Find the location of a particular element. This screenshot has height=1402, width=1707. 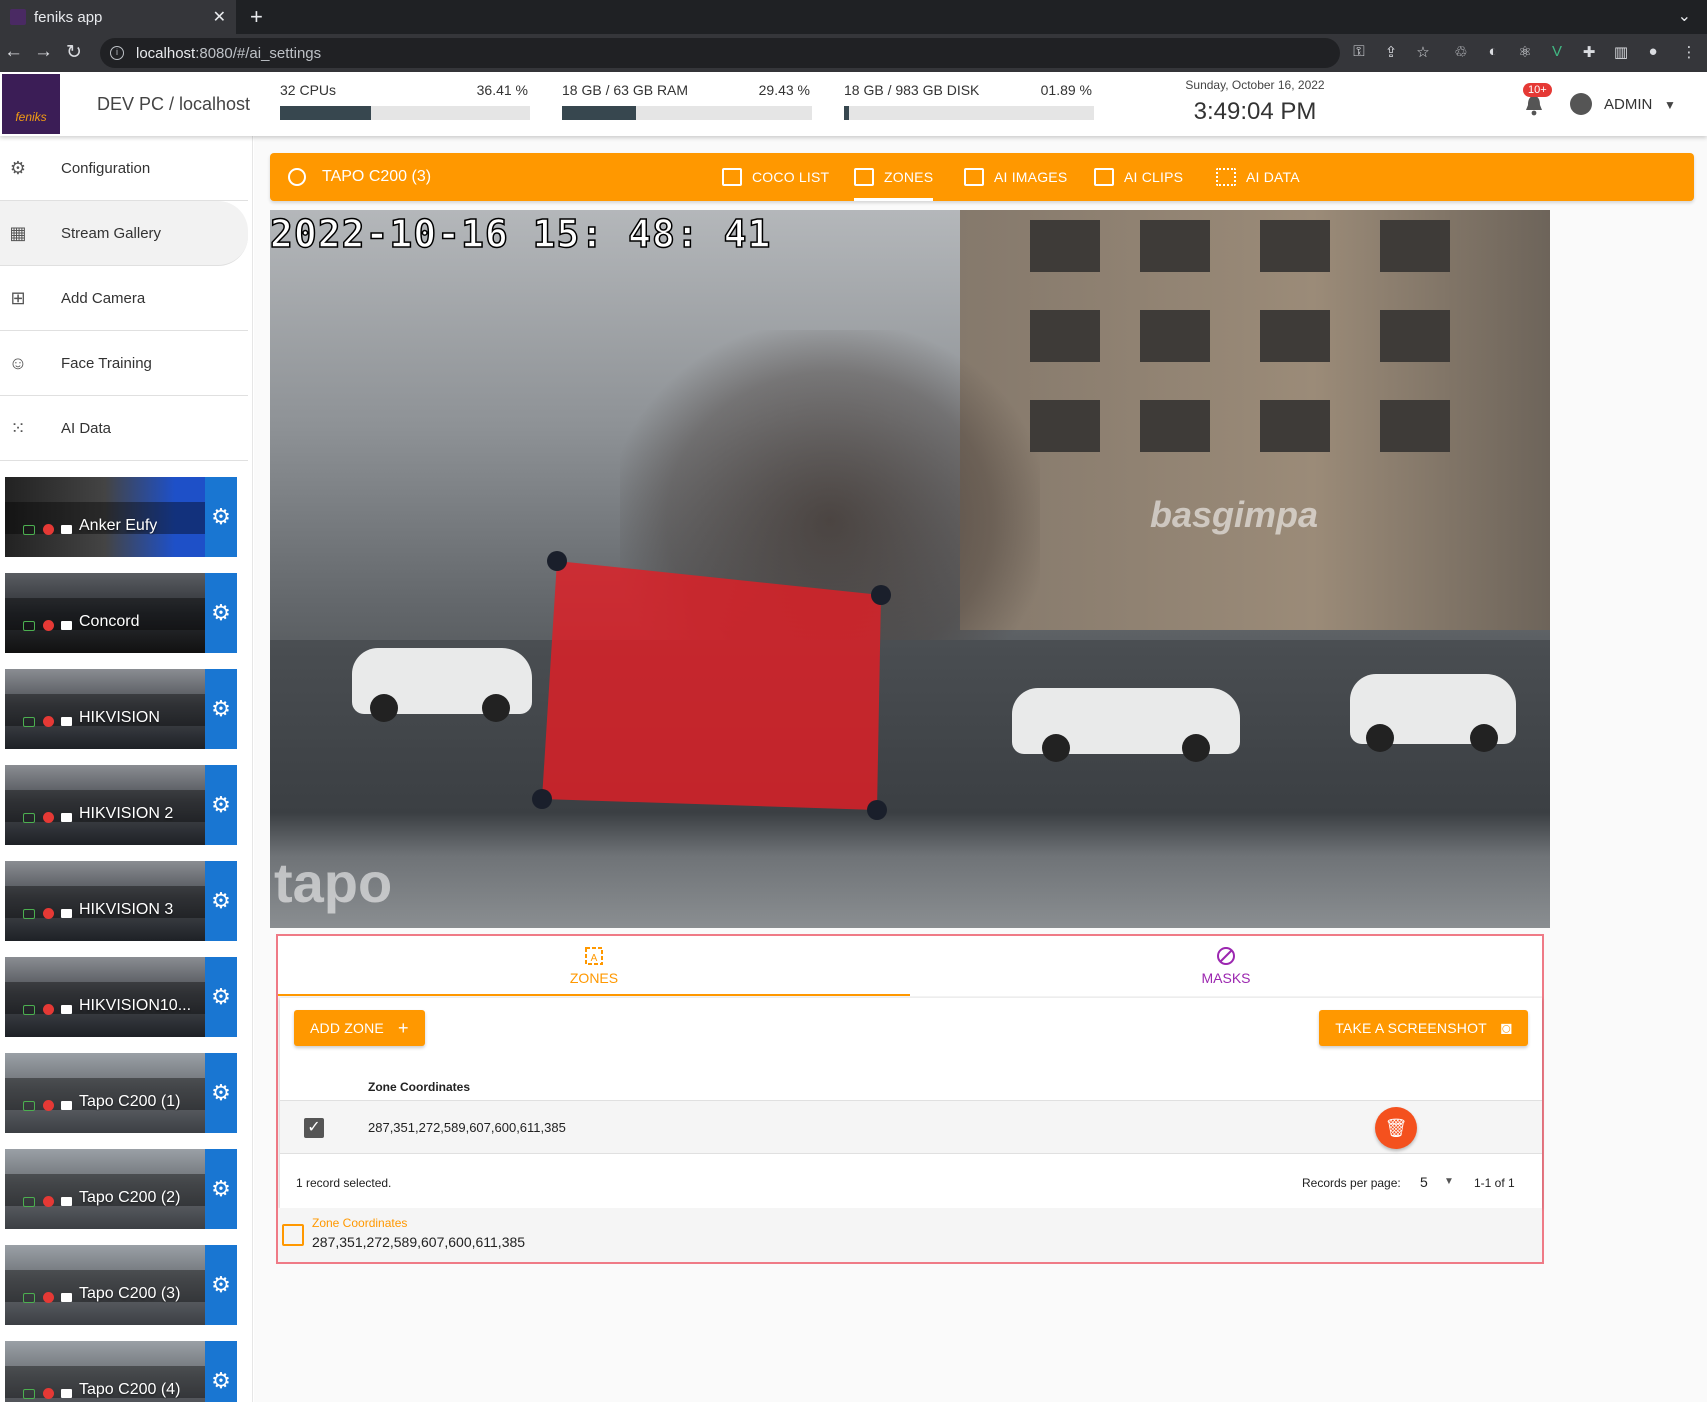

tab-ai-images: AI IMAGES is located at coordinates (1015, 177).